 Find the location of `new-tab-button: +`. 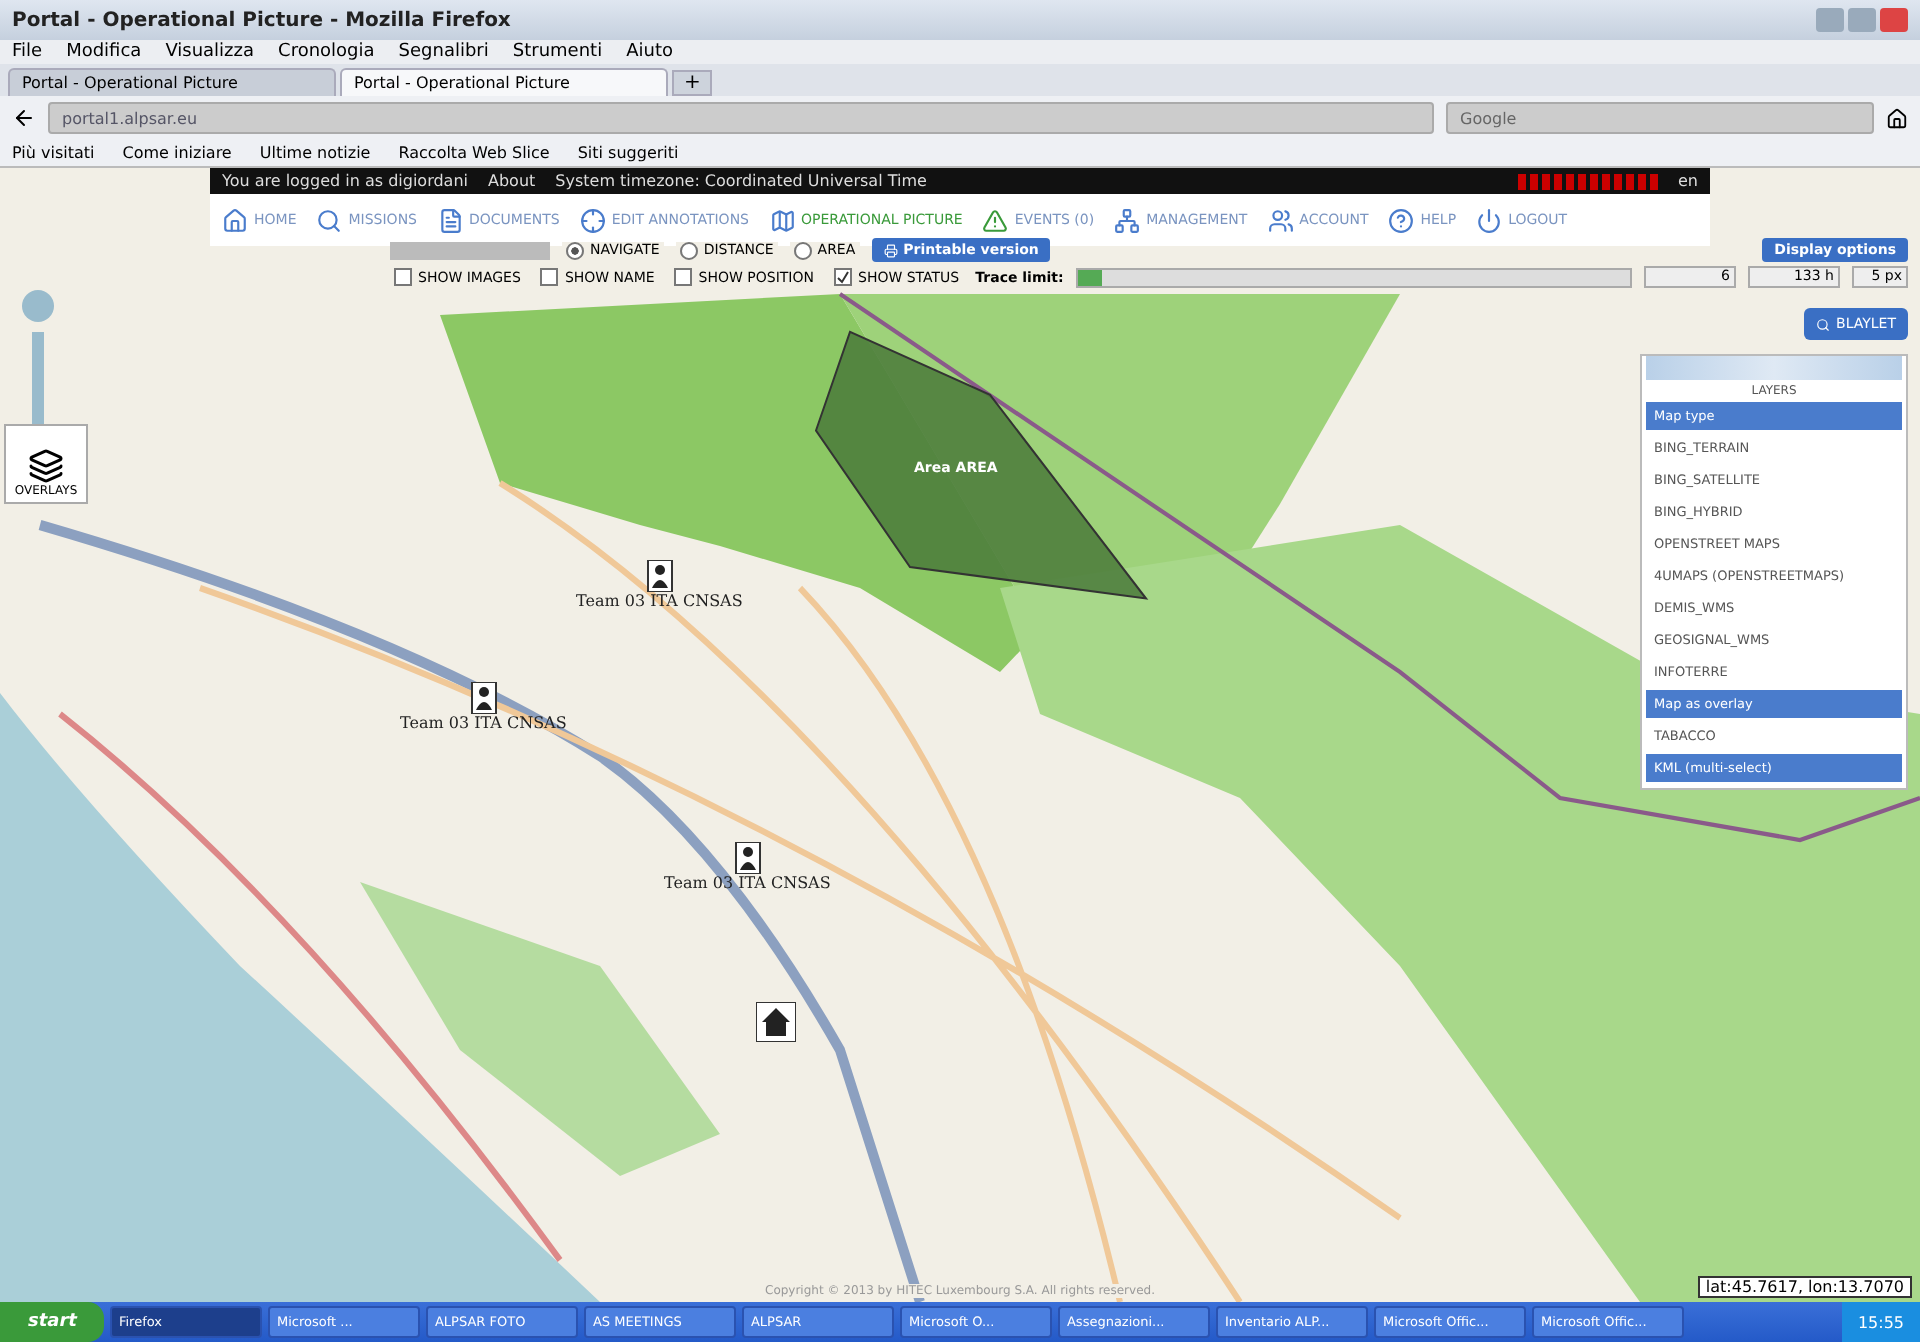

new-tab-button: + is located at coordinates (692, 83).